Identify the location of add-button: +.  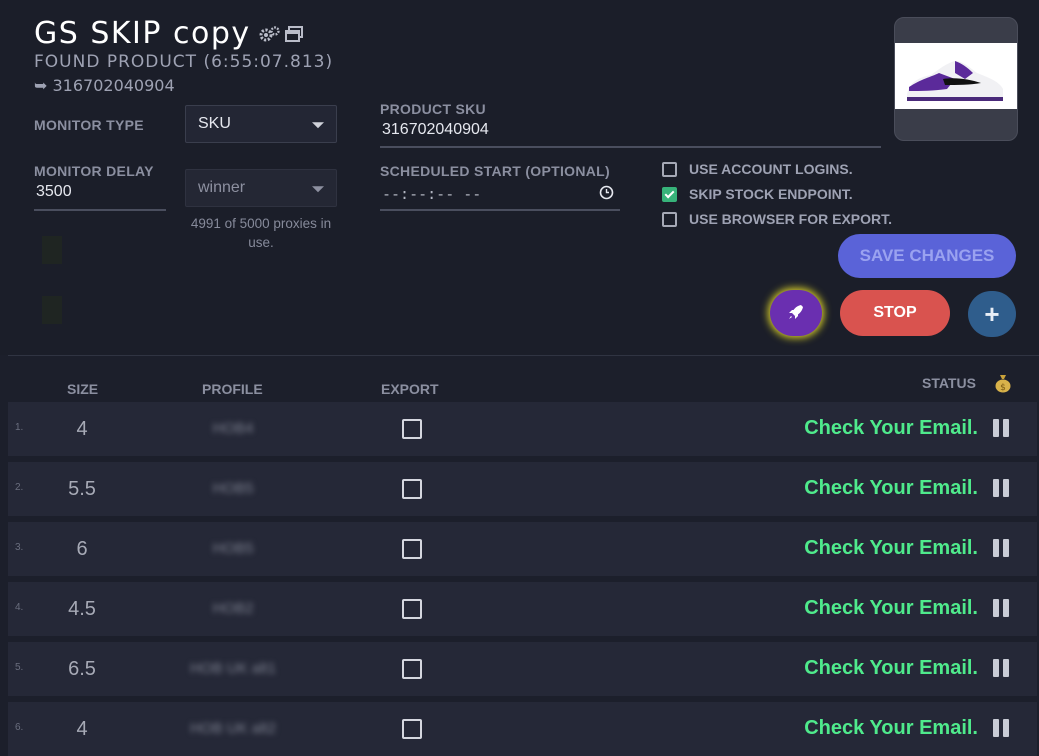
(992, 314).